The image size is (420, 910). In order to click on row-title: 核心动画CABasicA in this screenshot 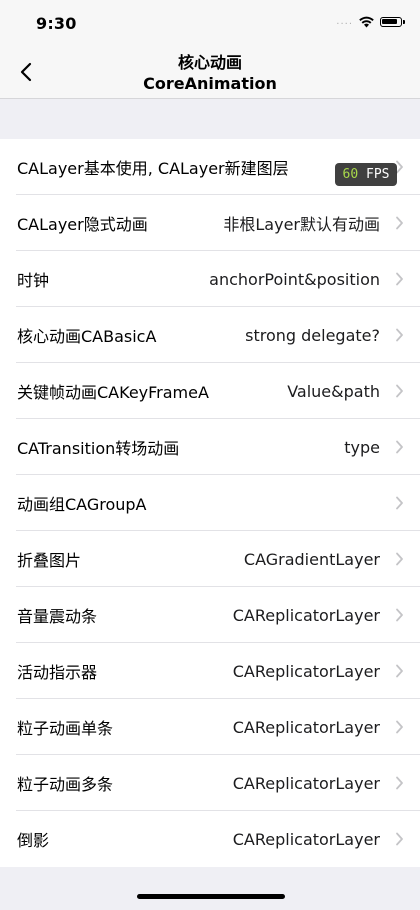, I will do `click(87, 336)`.